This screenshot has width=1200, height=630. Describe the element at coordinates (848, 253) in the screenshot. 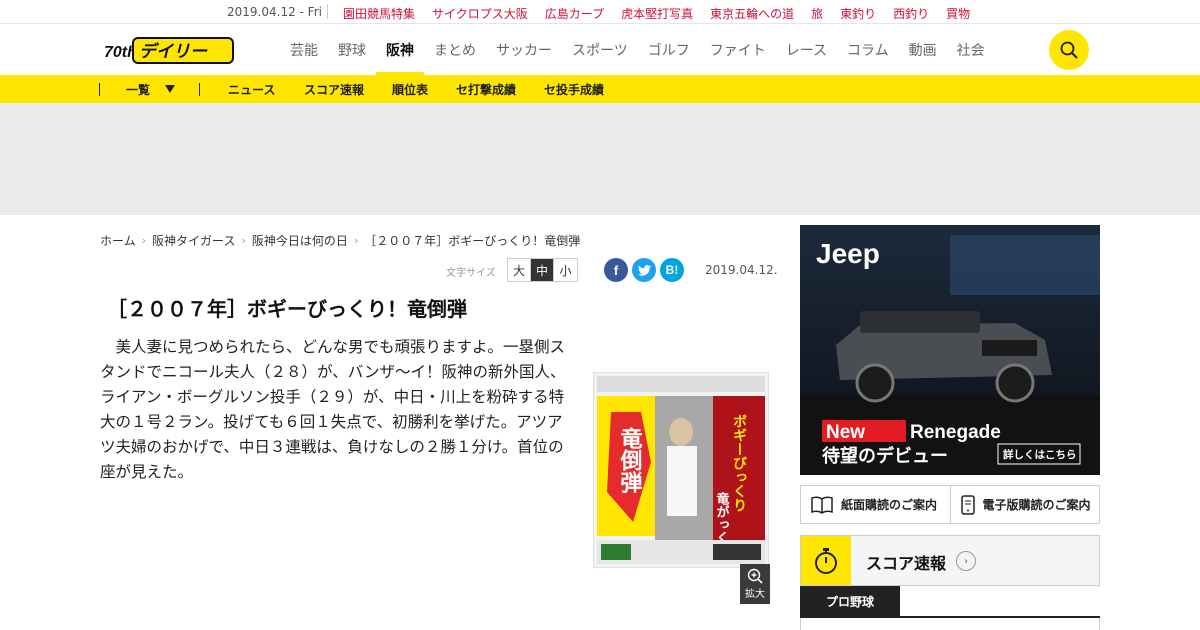

I see `ad-brand: Jeep` at that location.